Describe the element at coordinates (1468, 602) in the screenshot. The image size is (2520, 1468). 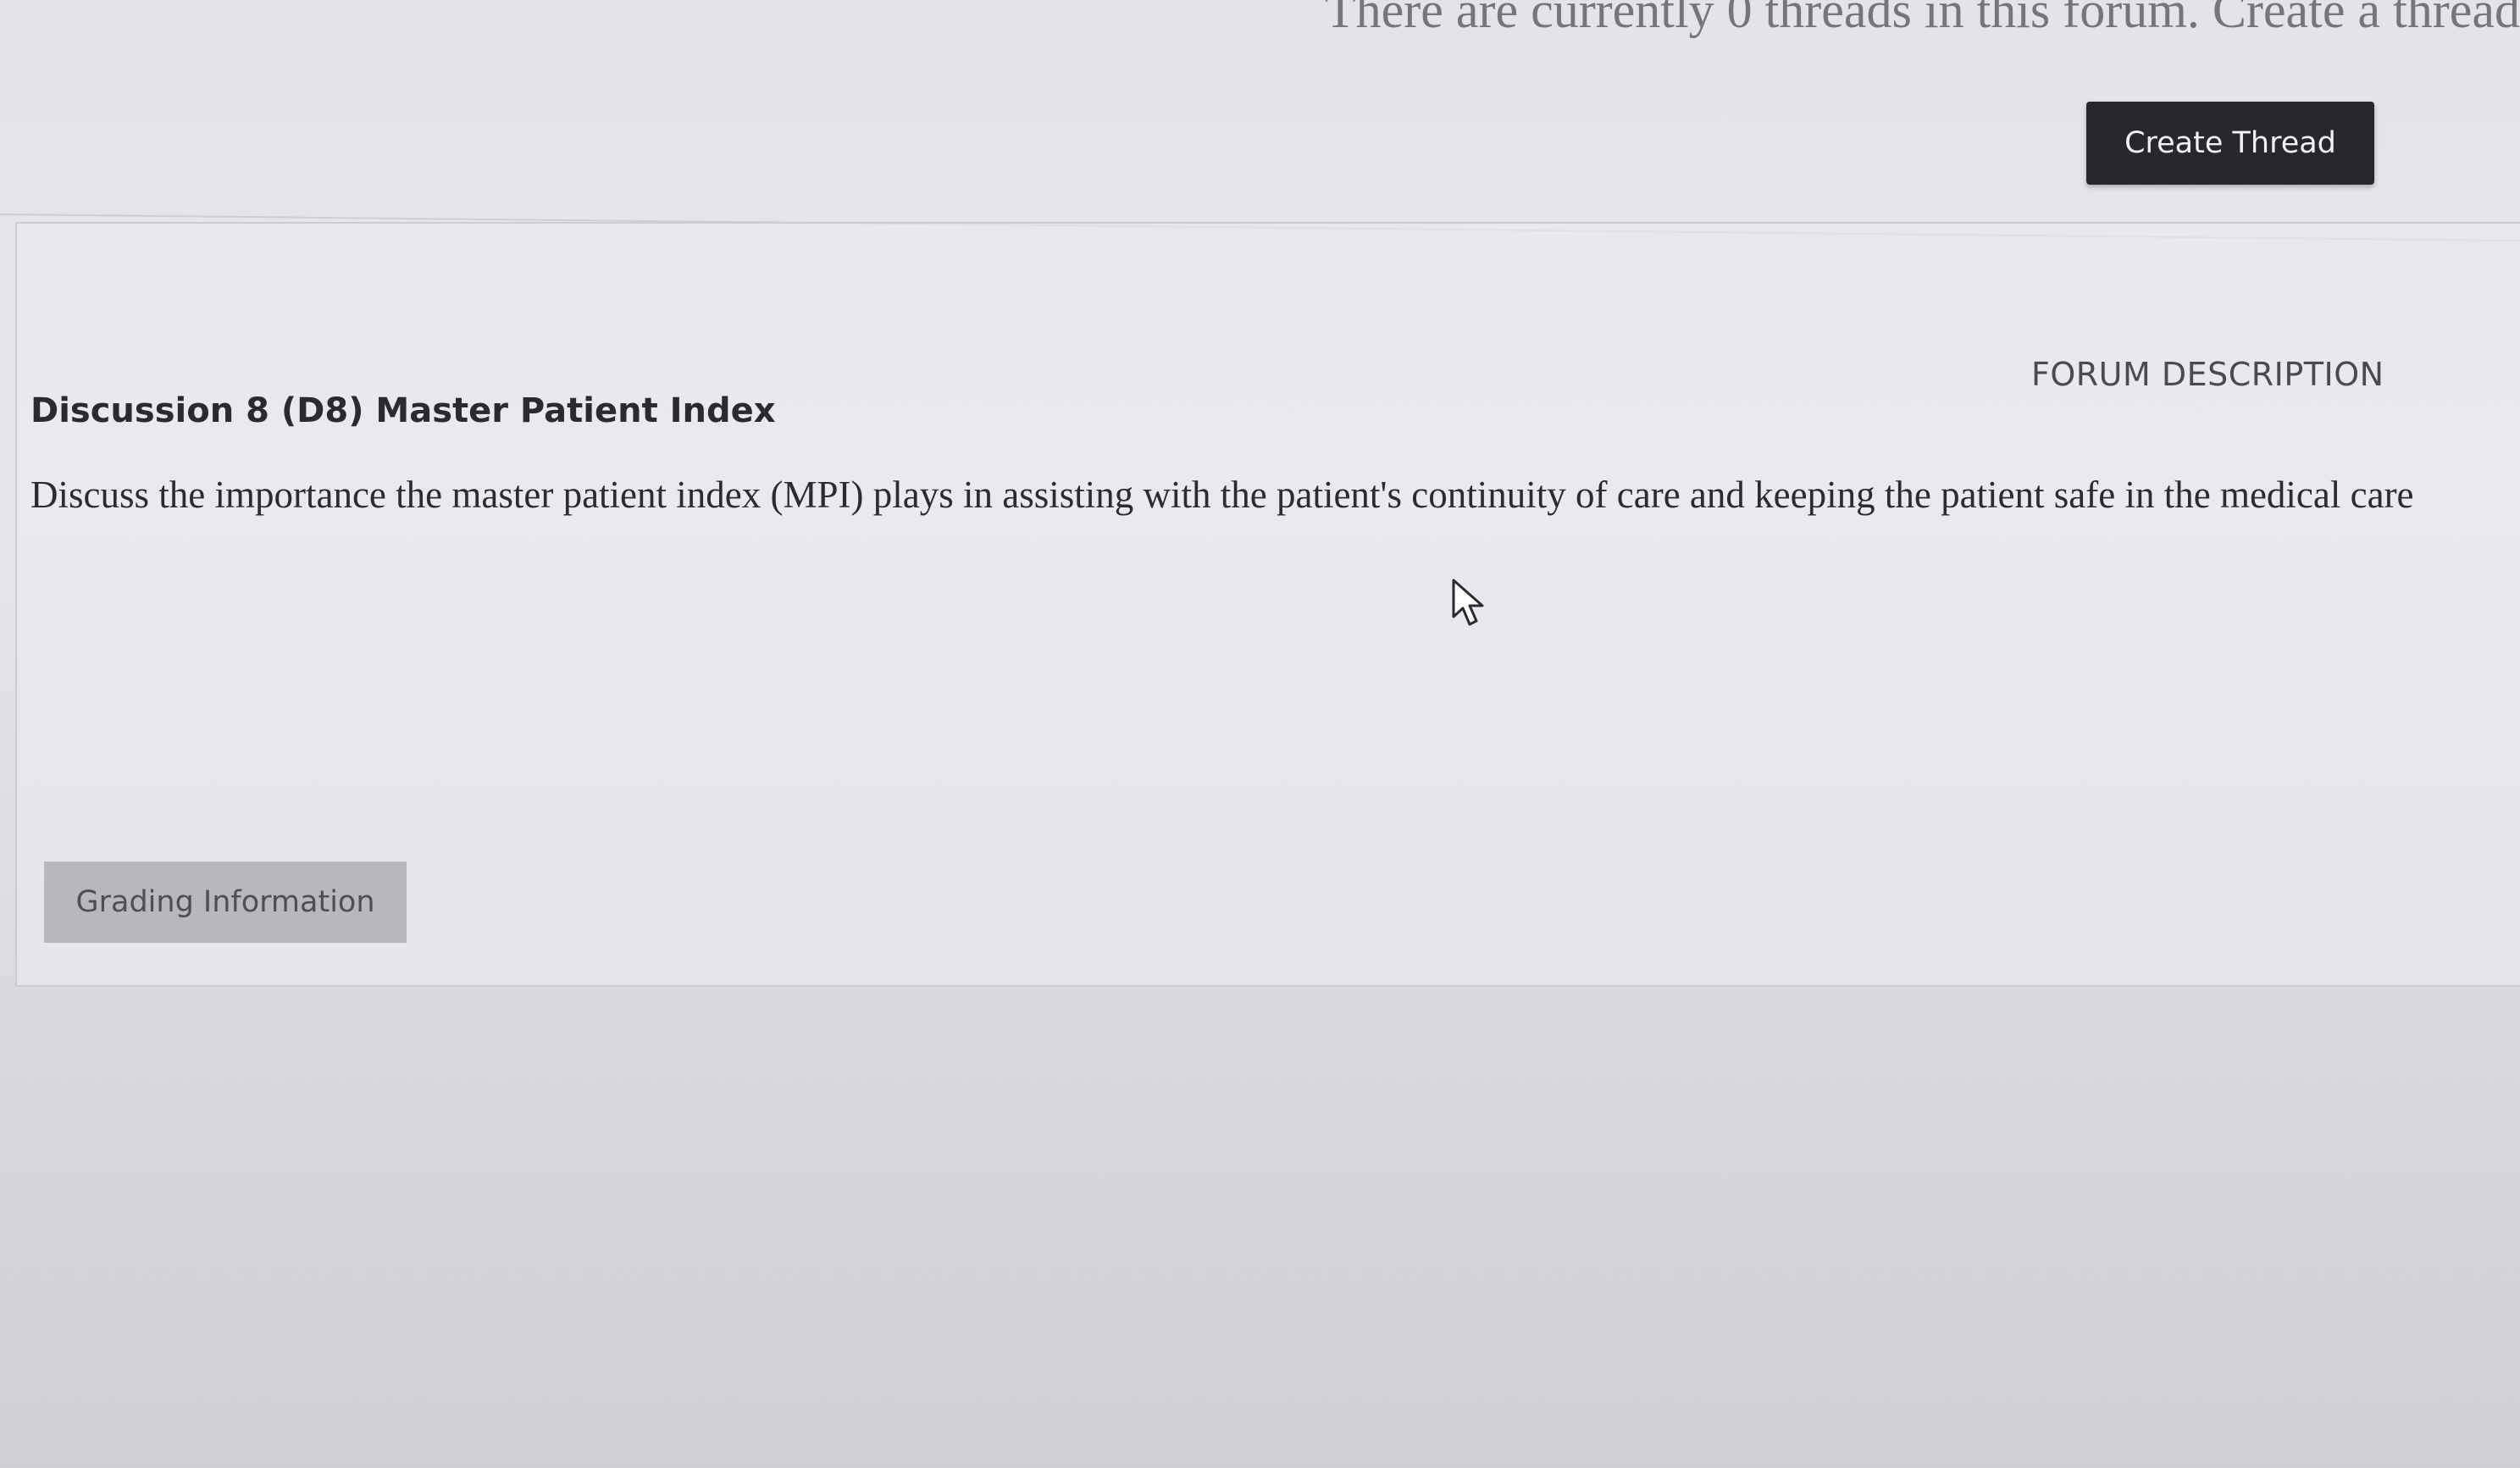
I see `mouse-pointer-icon` at that location.